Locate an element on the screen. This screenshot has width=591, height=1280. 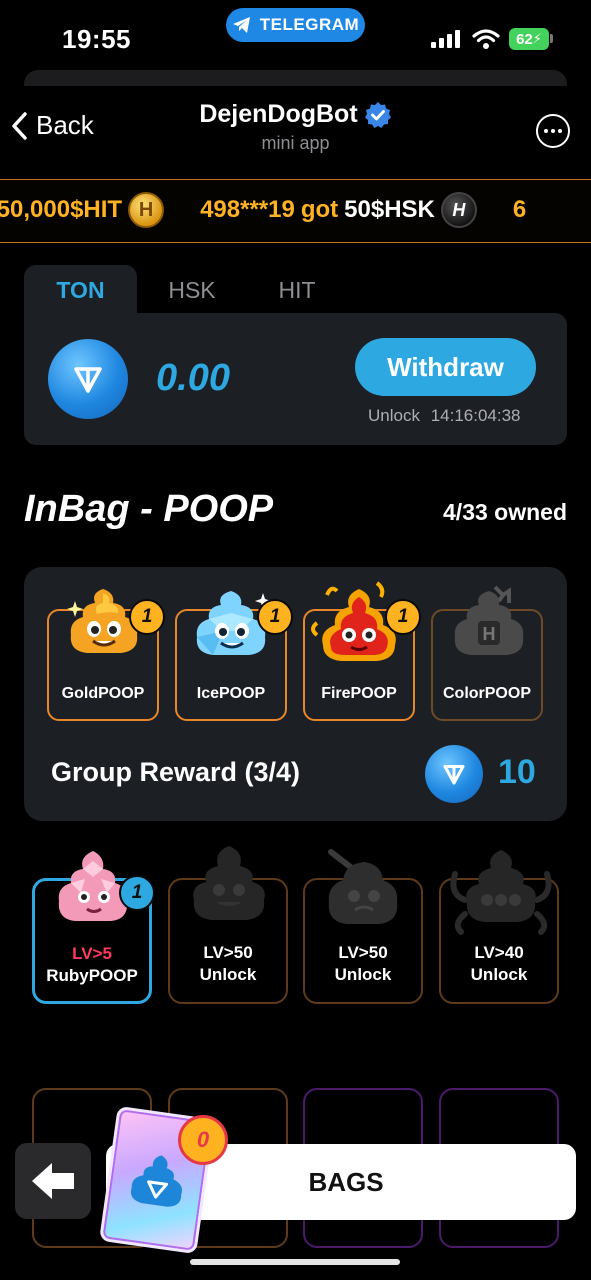
tab-hit: HIT is located at coordinates (297, 290).